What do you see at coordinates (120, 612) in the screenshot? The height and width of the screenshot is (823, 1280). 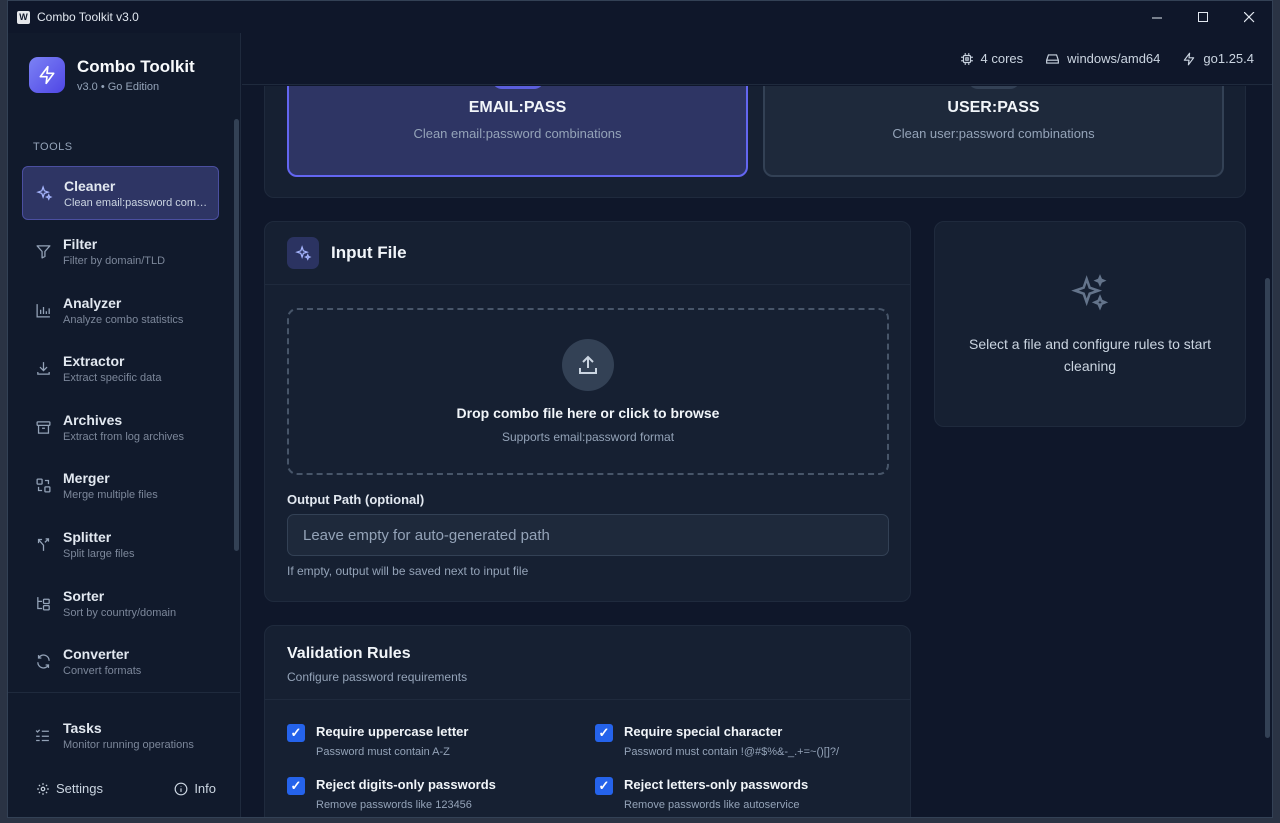 I see `sidebar-item-desc: Sort by country/domain` at bounding box center [120, 612].